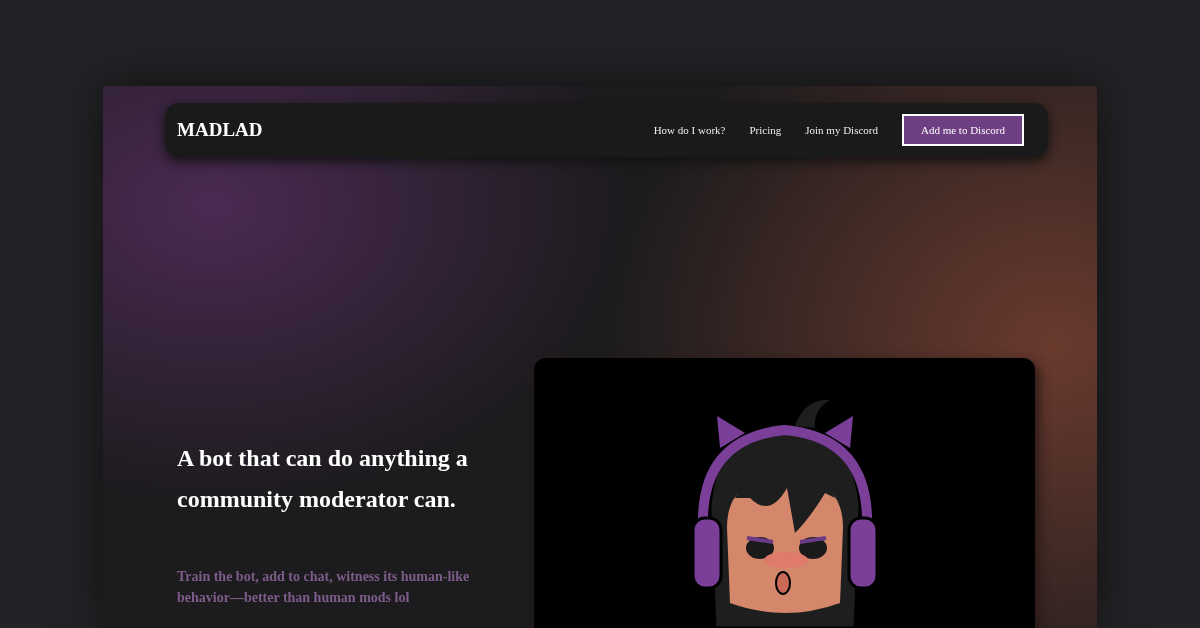 The width and height of the screenshot is (1200, 628). Describe the element at coordinates (963, 130) in the screenshot. I see `add-to-discord-button: Add me to Discord` at that location.